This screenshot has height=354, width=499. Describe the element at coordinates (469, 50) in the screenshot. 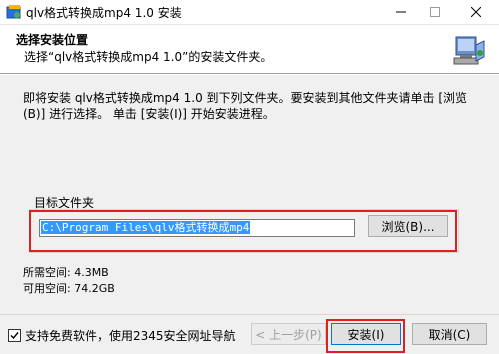

I see `installer-computer-icon` at that location.